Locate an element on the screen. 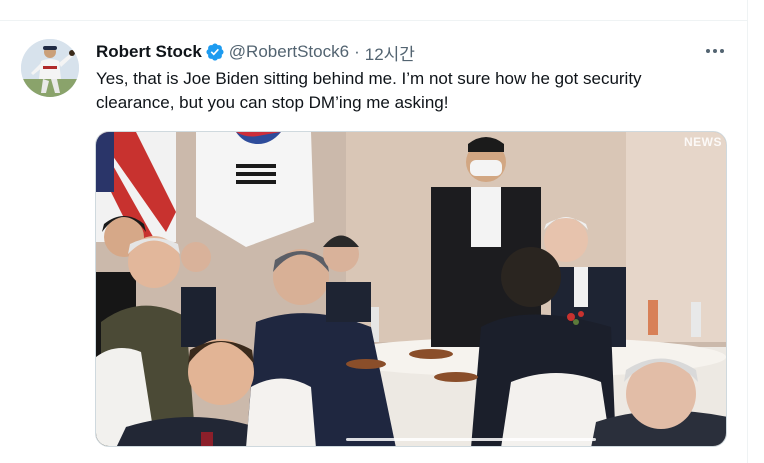  avatar is located at coordinates (50, 68).